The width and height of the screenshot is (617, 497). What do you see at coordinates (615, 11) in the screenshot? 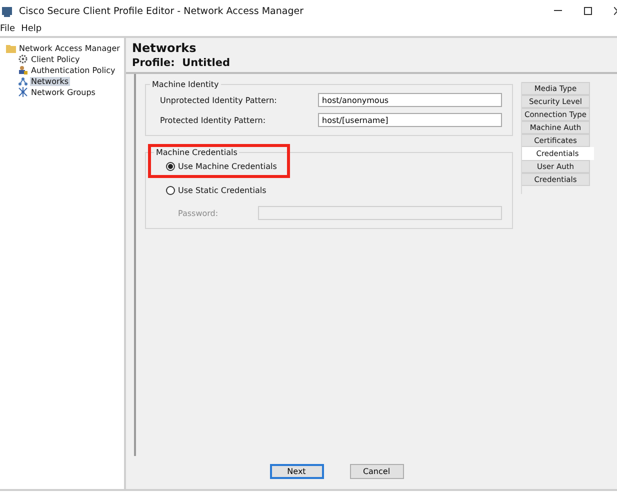
I see `close-icon` at bounding box center [615, 11].